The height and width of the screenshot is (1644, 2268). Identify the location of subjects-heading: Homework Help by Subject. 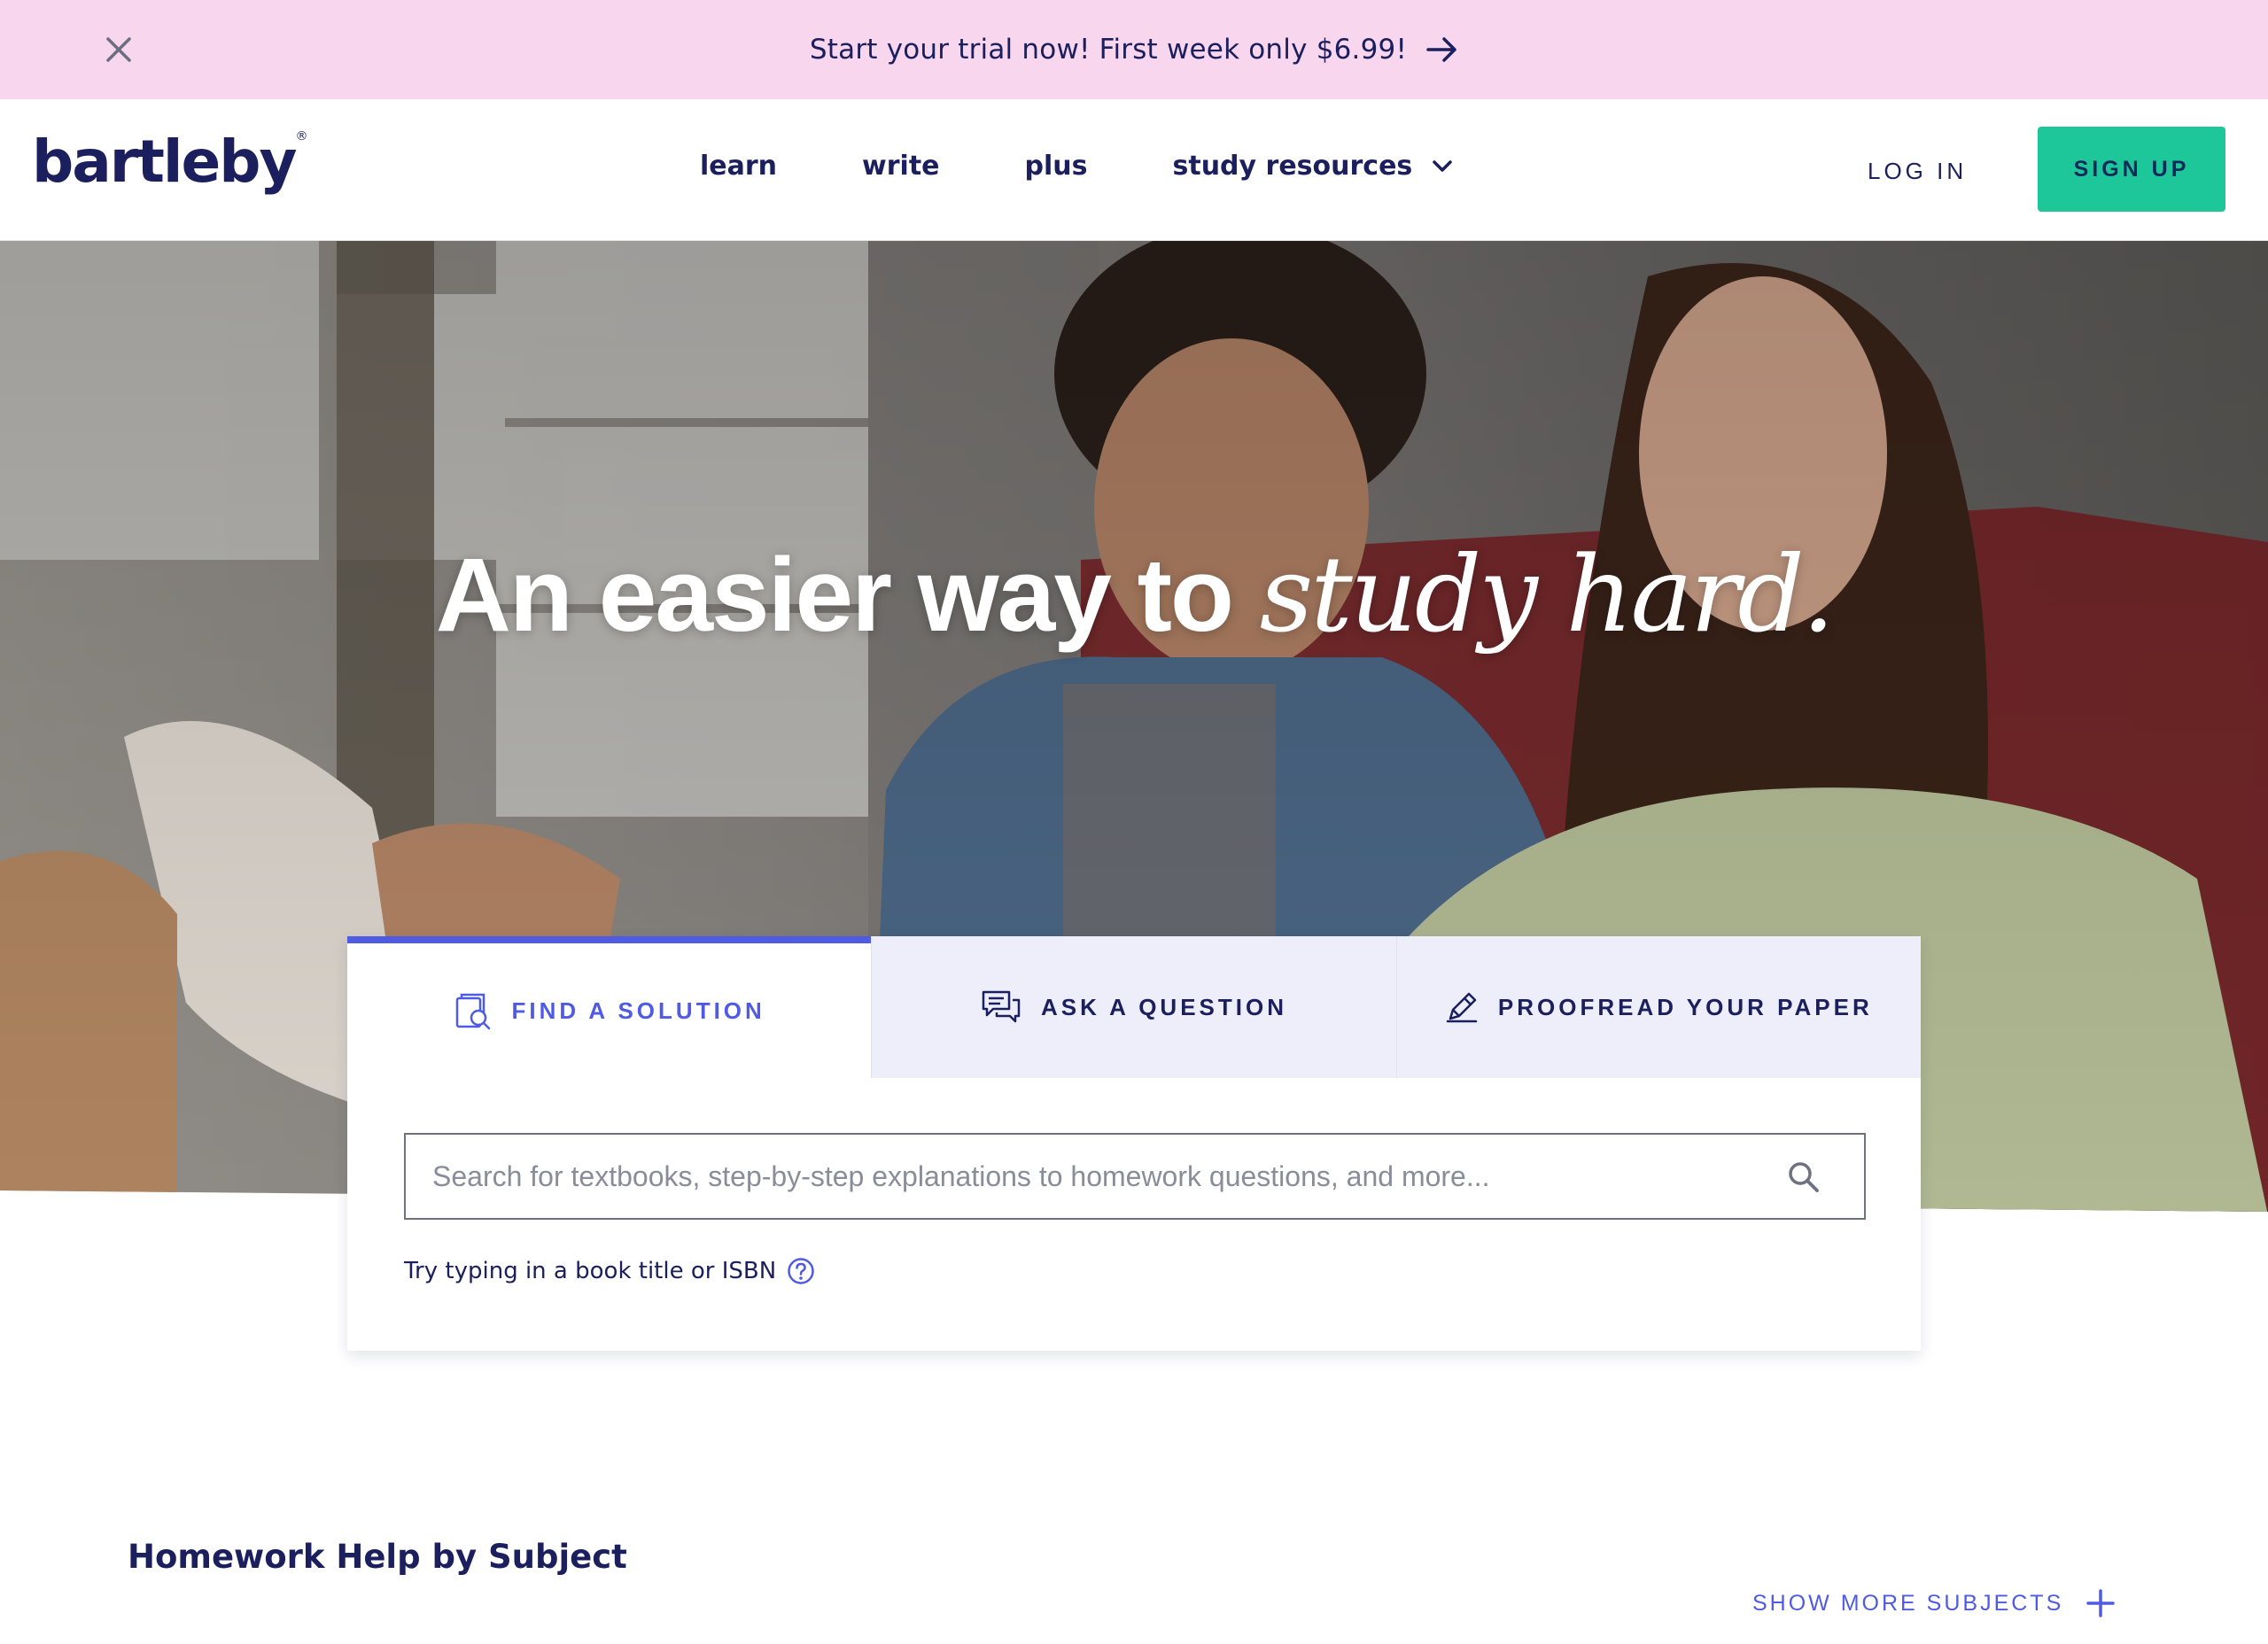
(377, 1557).